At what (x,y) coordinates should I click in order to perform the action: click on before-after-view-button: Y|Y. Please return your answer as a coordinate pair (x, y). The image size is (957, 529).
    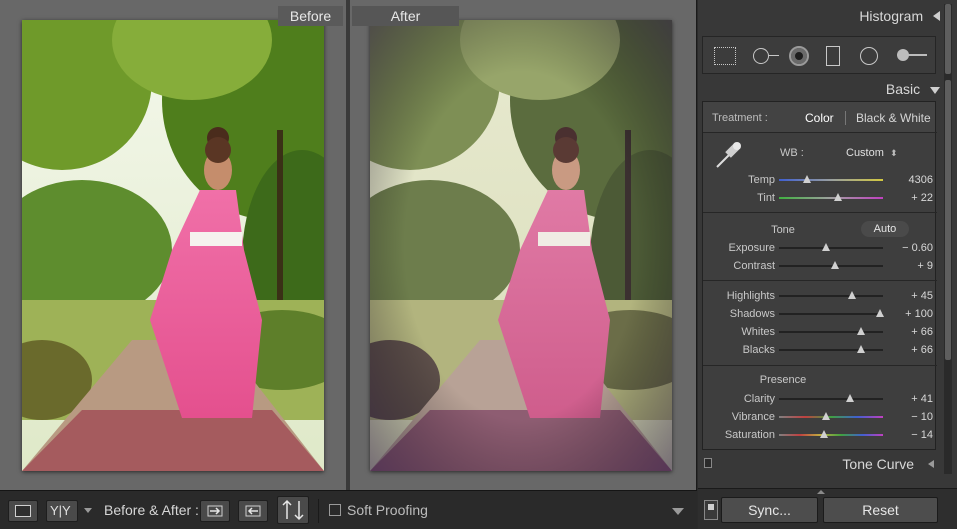
    Looking at the image, I should click on (62, 511).